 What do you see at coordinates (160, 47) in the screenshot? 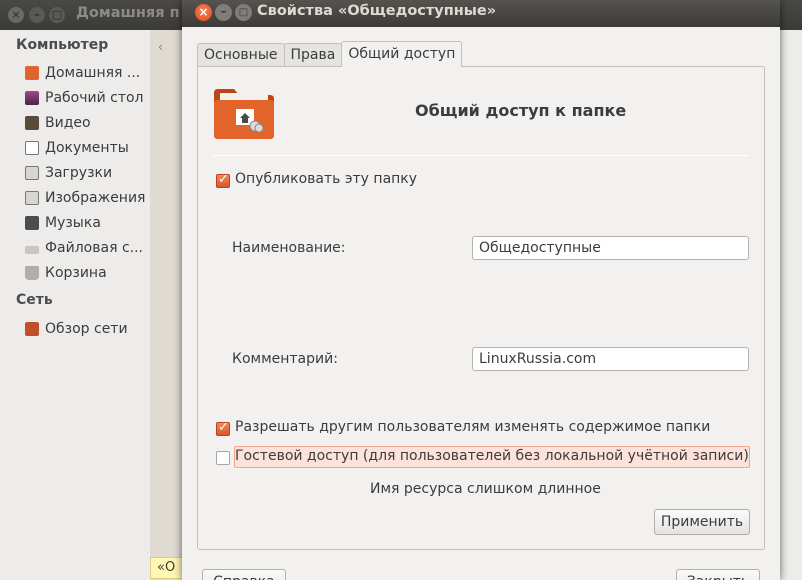
I see `back-button: ‹` at bounding box center [160, 47].